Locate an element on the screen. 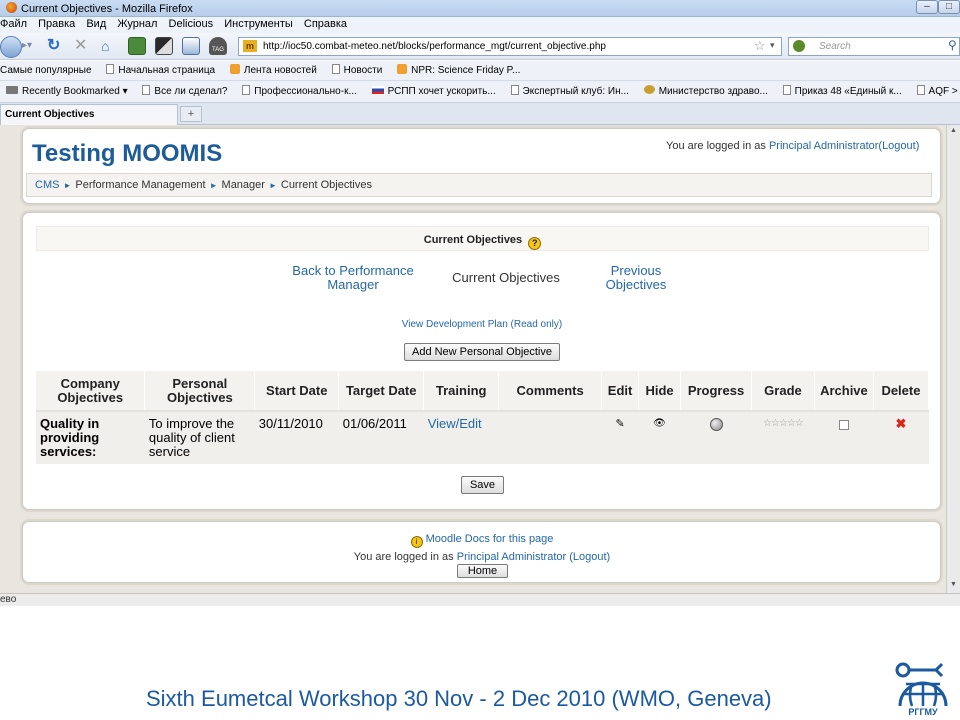  breadcrumb-current: Current Objectives is located at coordinates (326, 185).